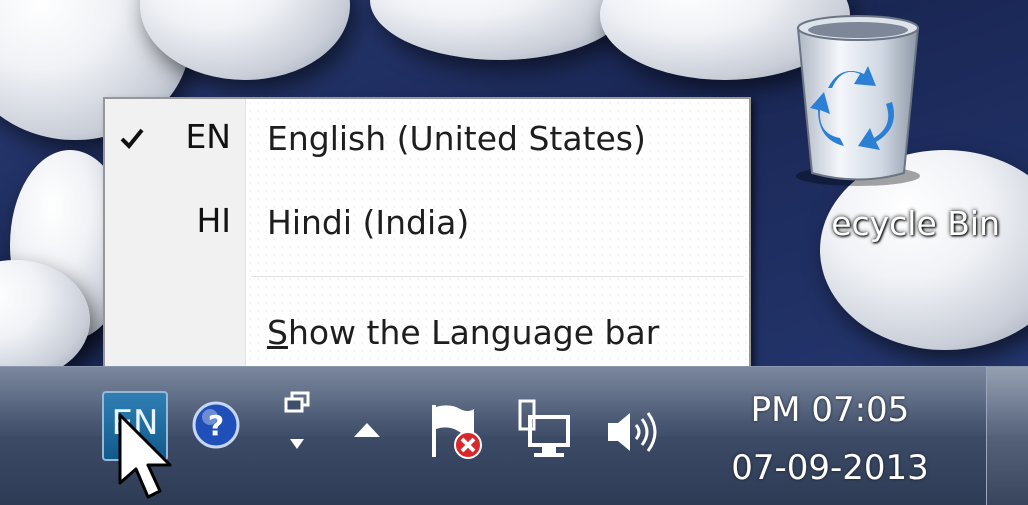  What do you see at coordinates (208, 136) in the screenshot?
I see `language-code: EN` at bounding box center [208, 136].